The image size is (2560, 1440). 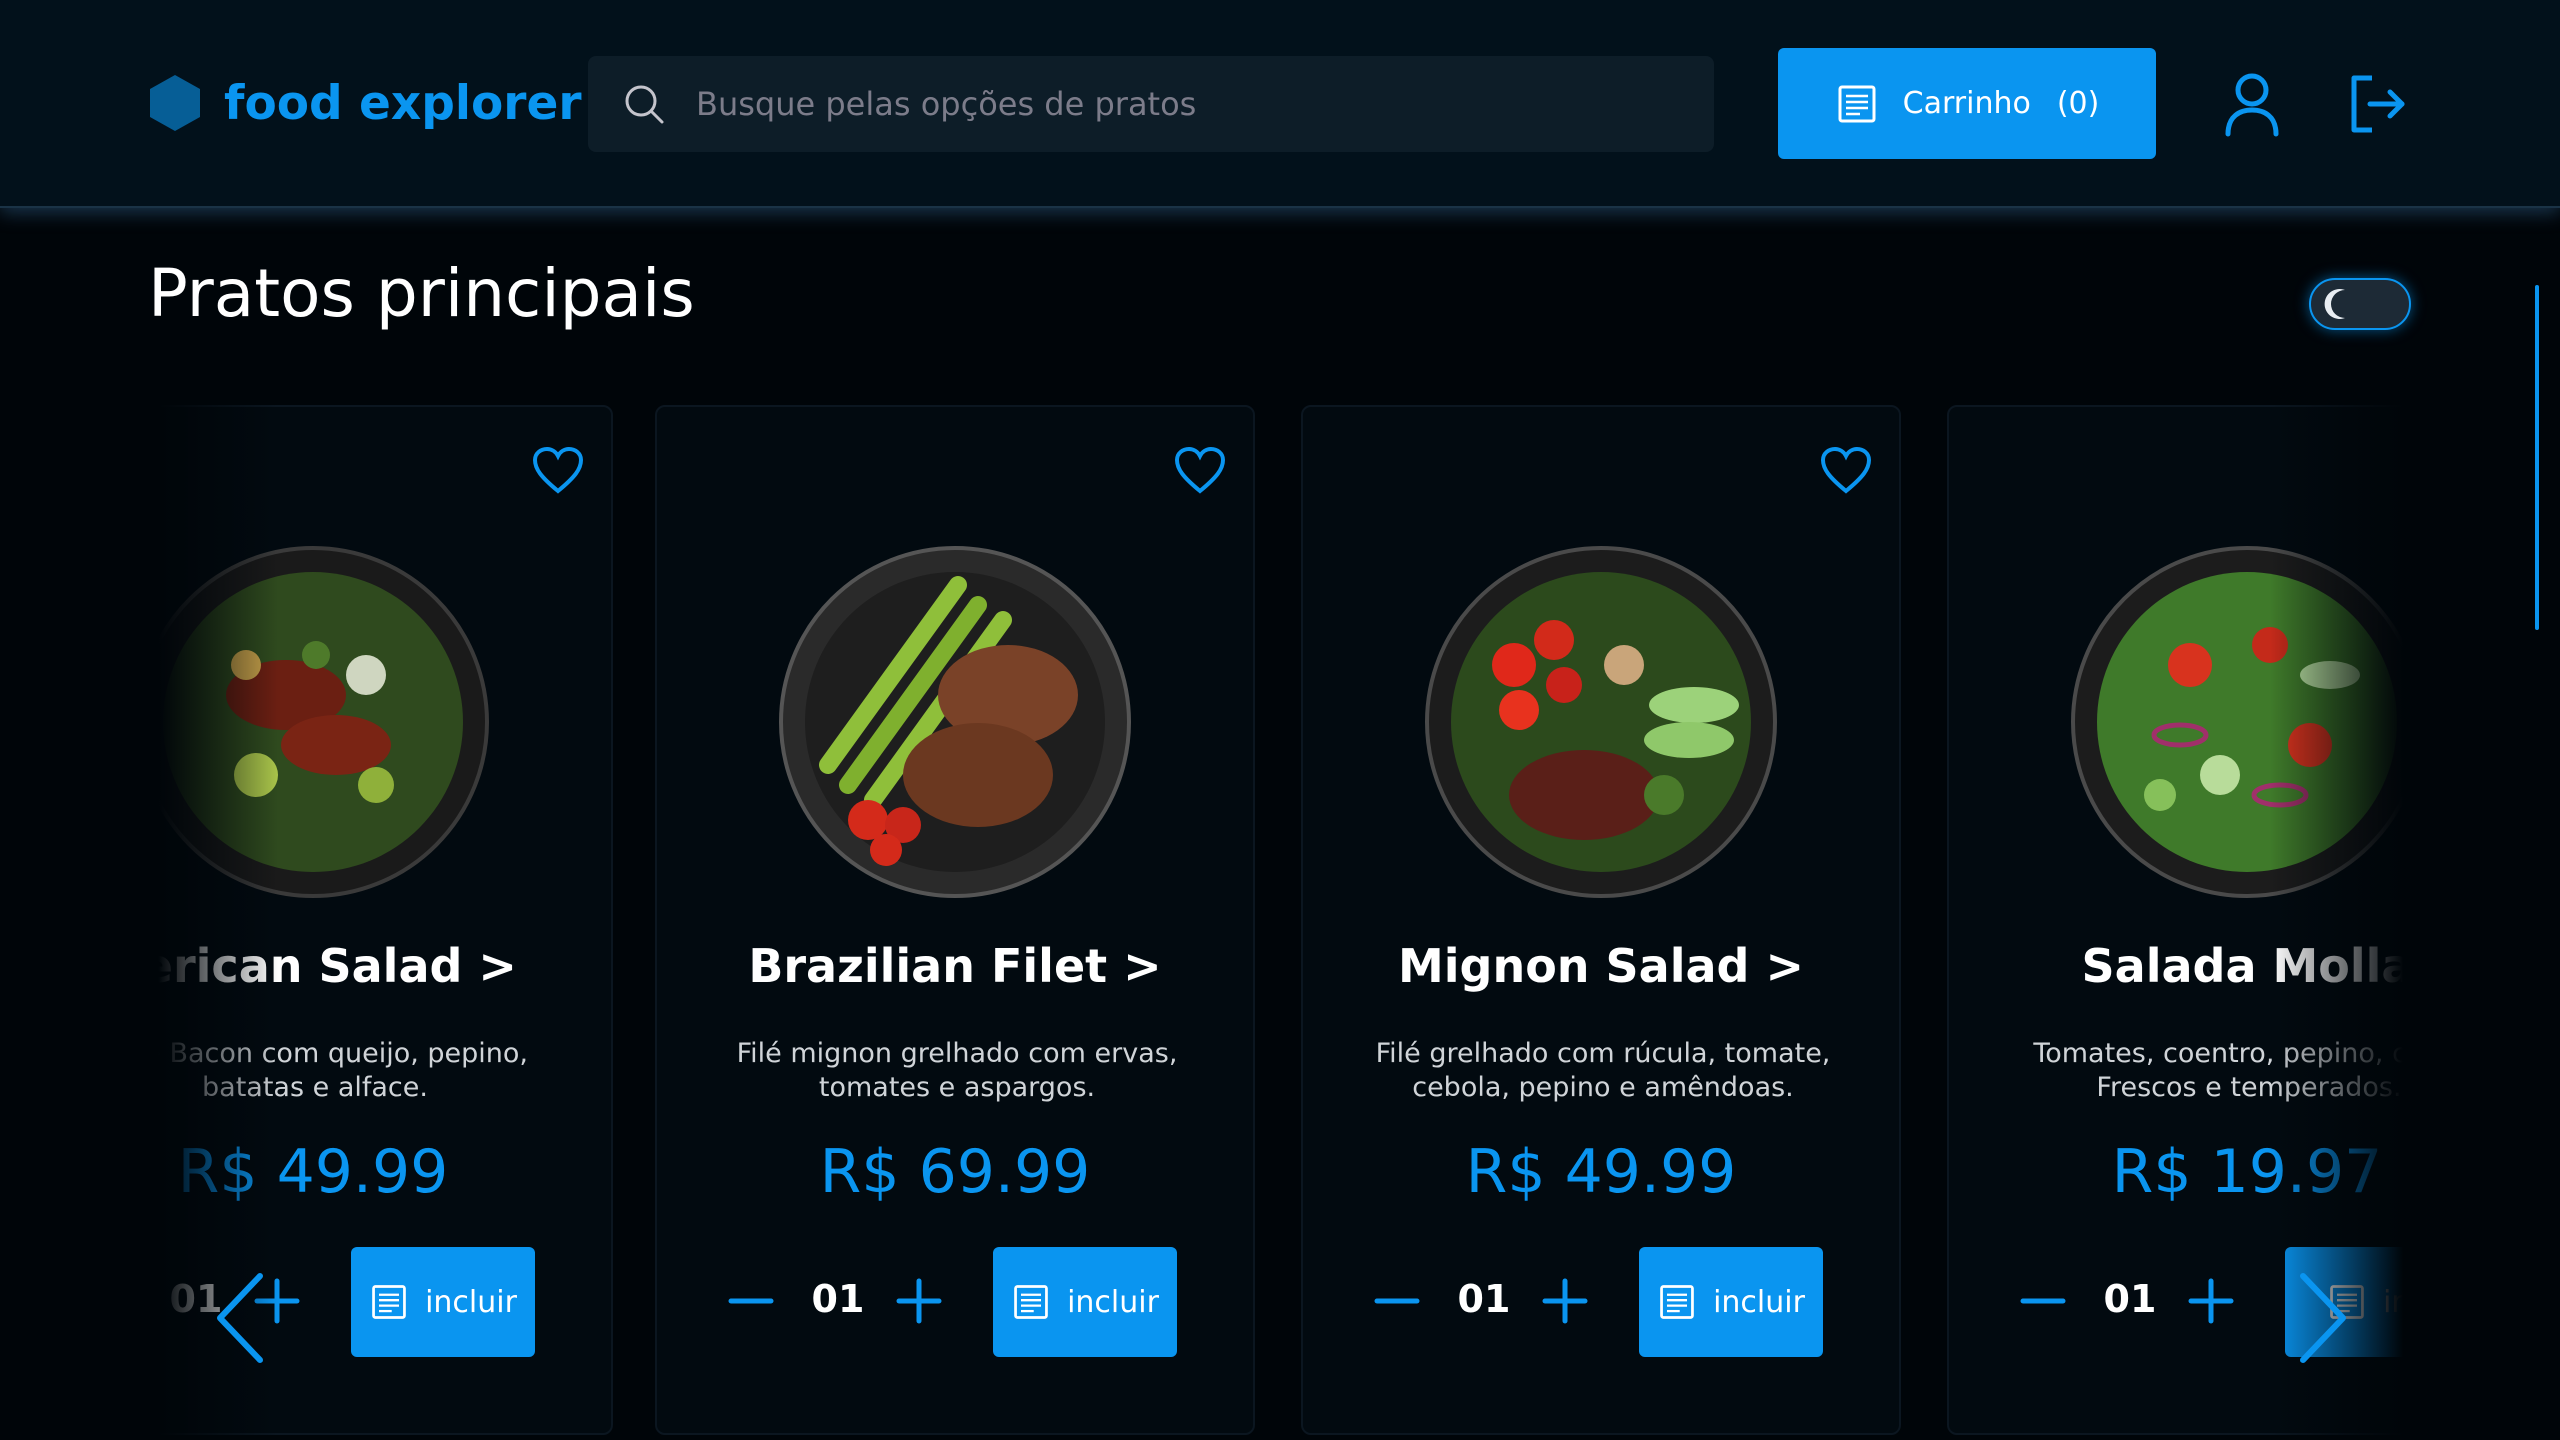 I want to click on profile-button, so click(x=2252, y=104).